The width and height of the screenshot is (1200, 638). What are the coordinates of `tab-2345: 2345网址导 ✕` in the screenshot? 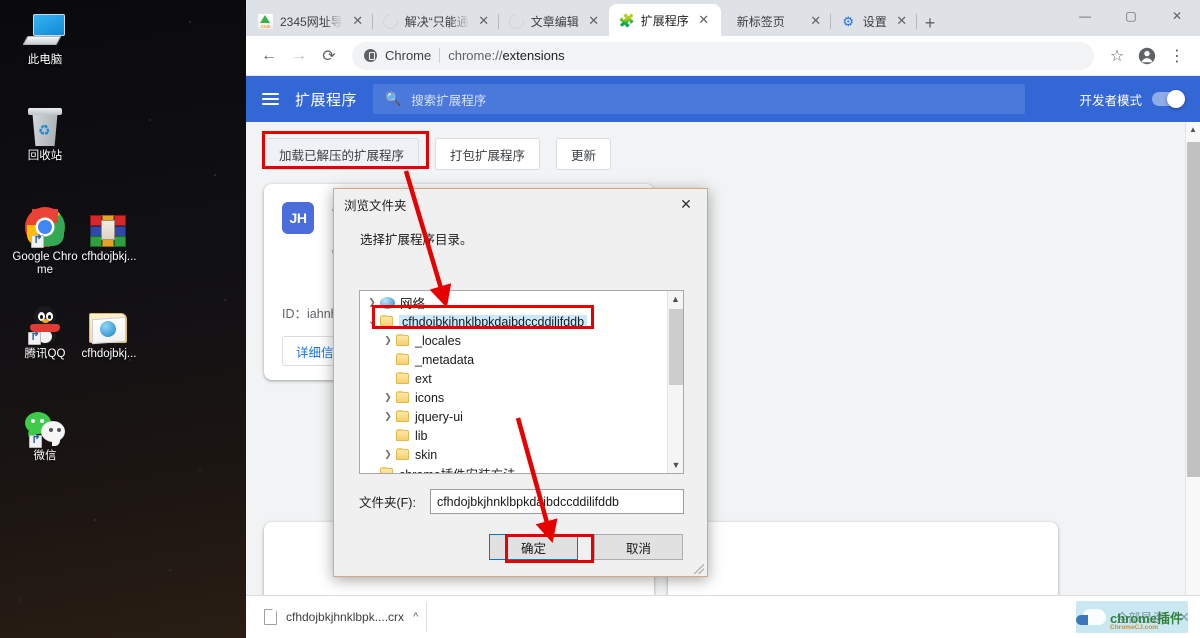 It's located at (310, 21).